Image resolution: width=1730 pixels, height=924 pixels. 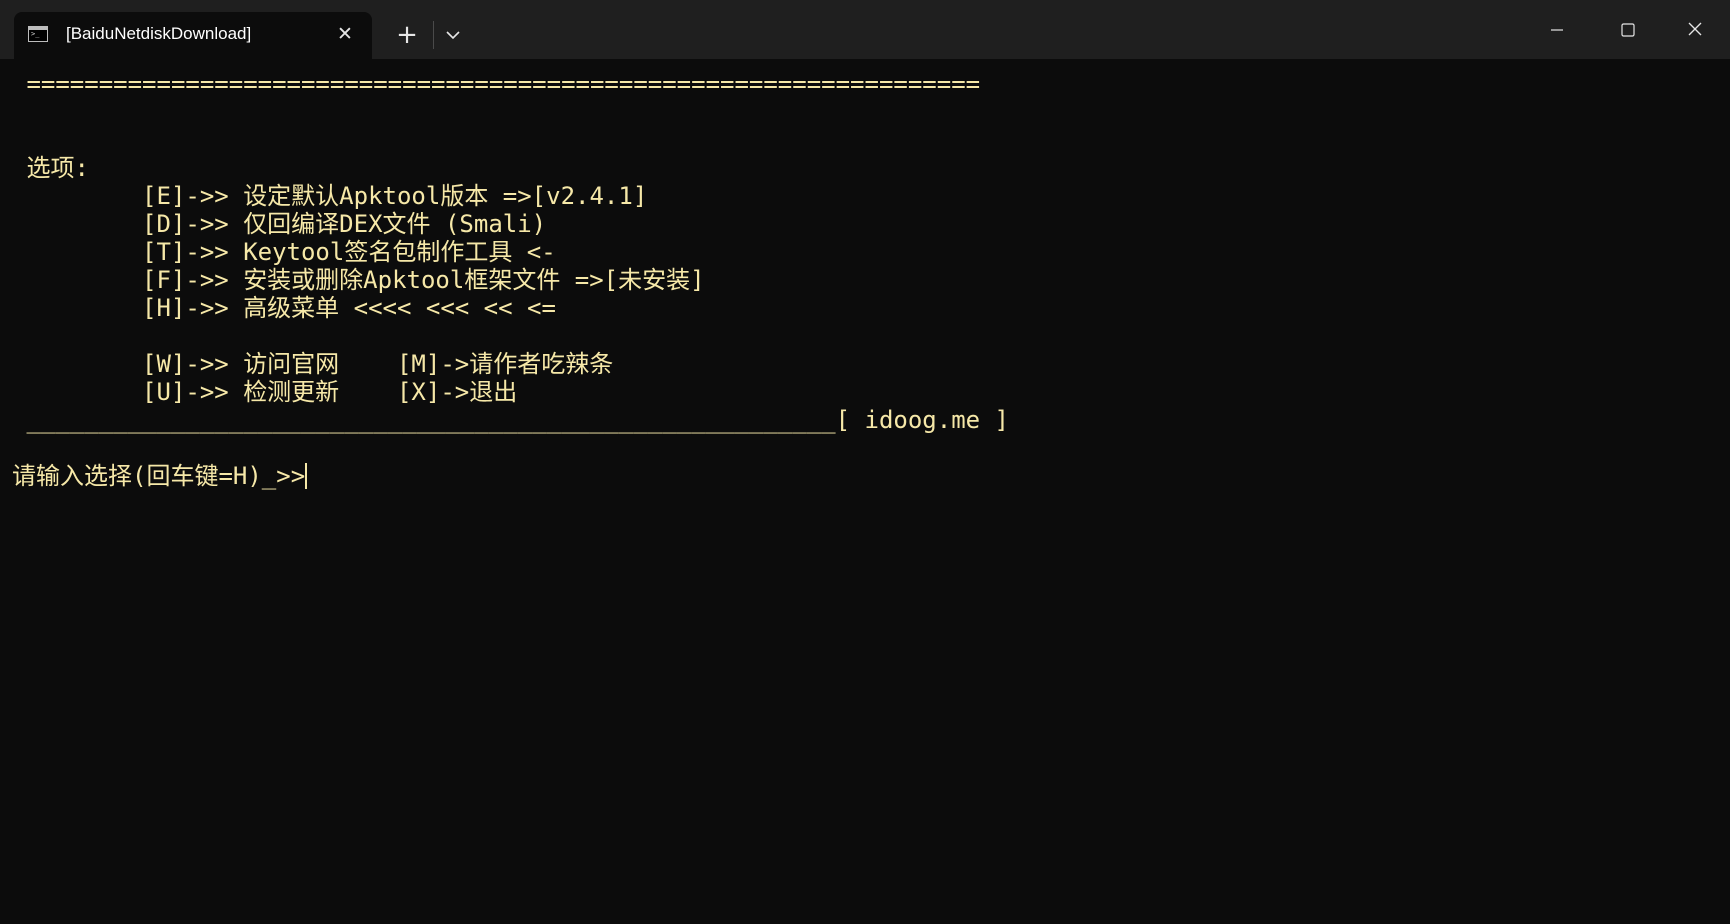 What do you see at coordinates (38, 34) in the screenshot?
I see `terminal-icon: >_` at bounding box center [38, 34].